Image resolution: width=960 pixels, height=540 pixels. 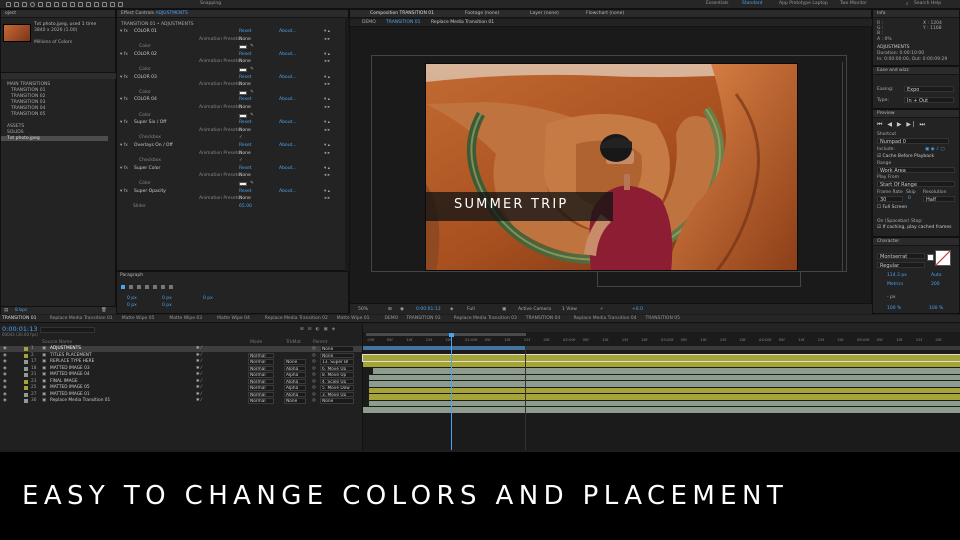 I want to click on timeline-tab: Replace Media Transition 01, so click(x=81, y=318).